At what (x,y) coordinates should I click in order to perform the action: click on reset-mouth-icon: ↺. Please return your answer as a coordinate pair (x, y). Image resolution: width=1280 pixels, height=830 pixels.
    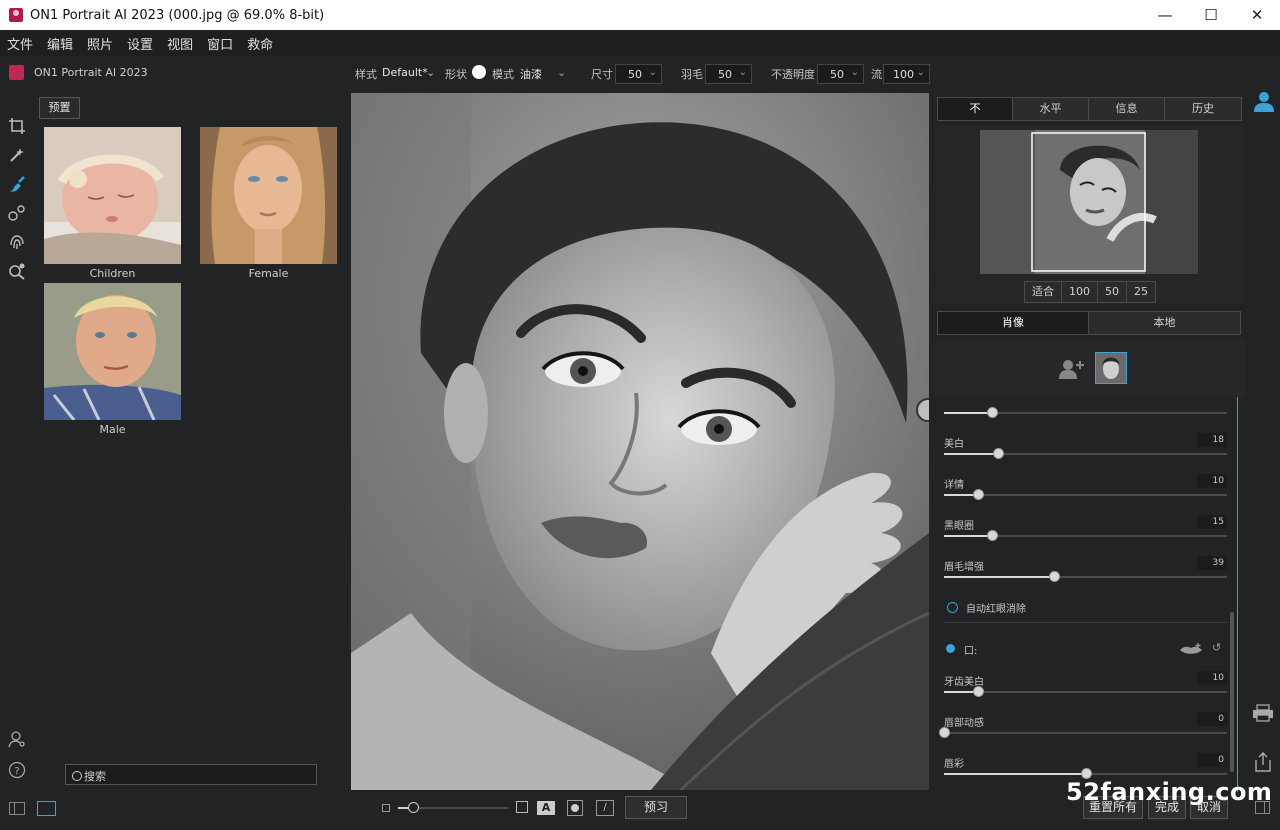
    Looking at the image, I should click on (1216, 647).